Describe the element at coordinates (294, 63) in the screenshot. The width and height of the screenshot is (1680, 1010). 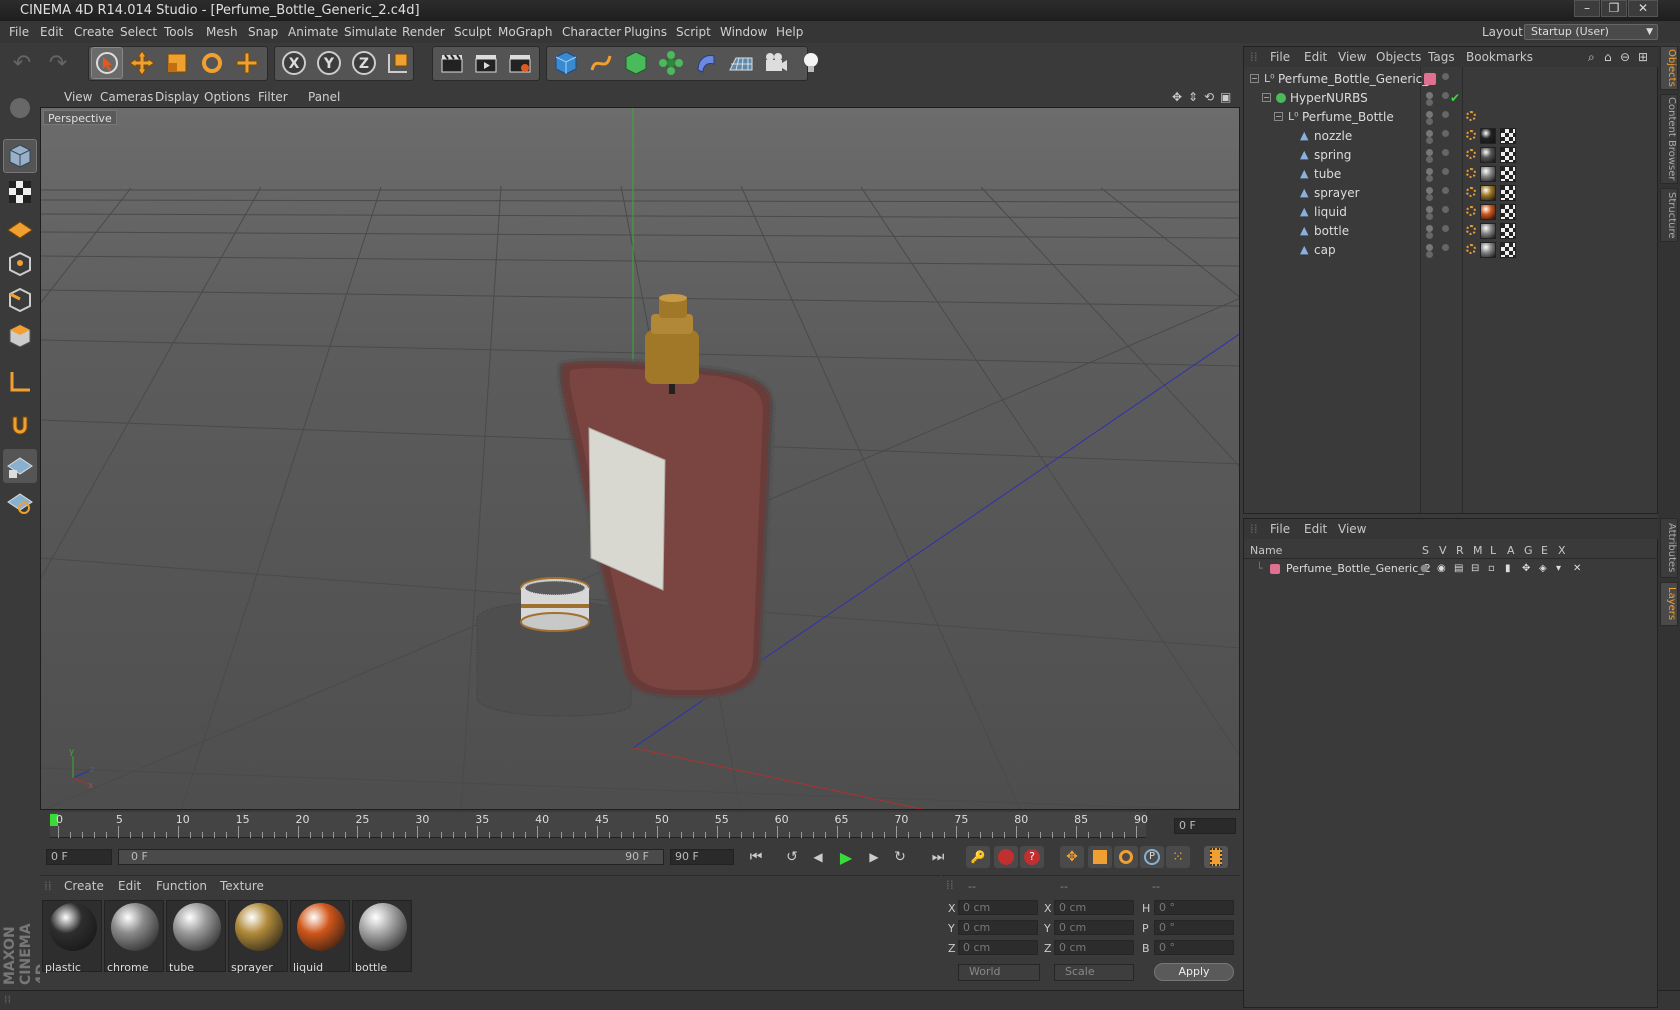
I see `x-axis-lock-button: X` at that location.